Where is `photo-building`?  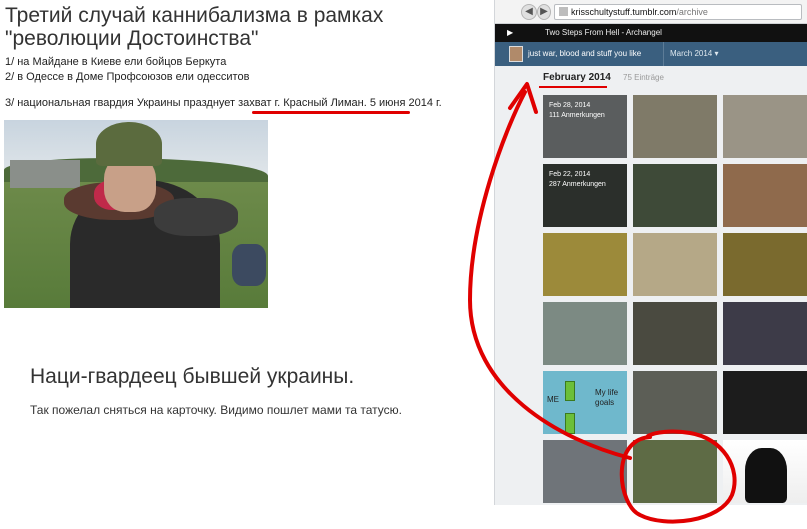
photo-building is located at coordinates (45, 174).